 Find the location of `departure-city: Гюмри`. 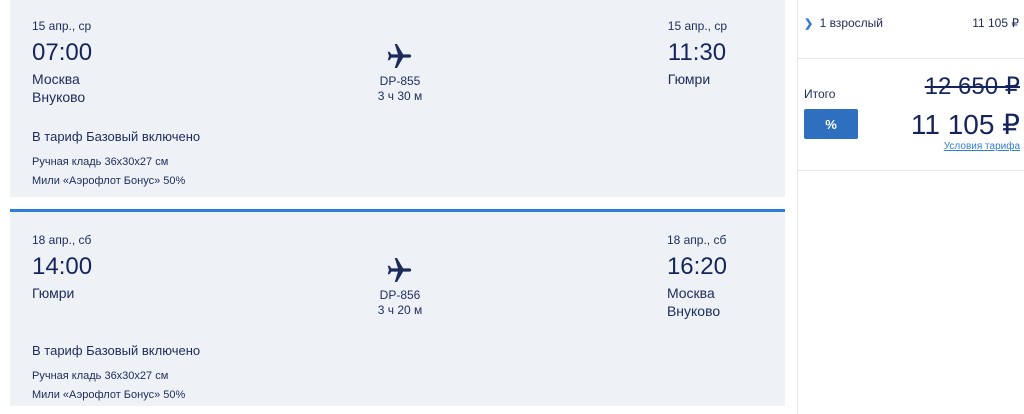

departure-city: Гюмри is located at coordinates (53, 293).